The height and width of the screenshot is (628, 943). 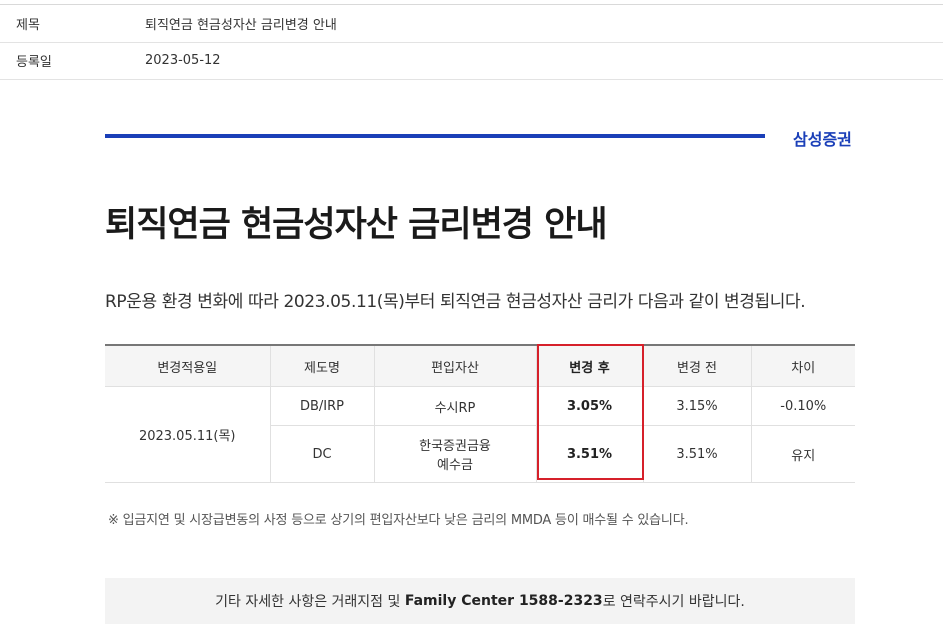 I want to click on cell-plan: DC, so click(x=321, y=454).